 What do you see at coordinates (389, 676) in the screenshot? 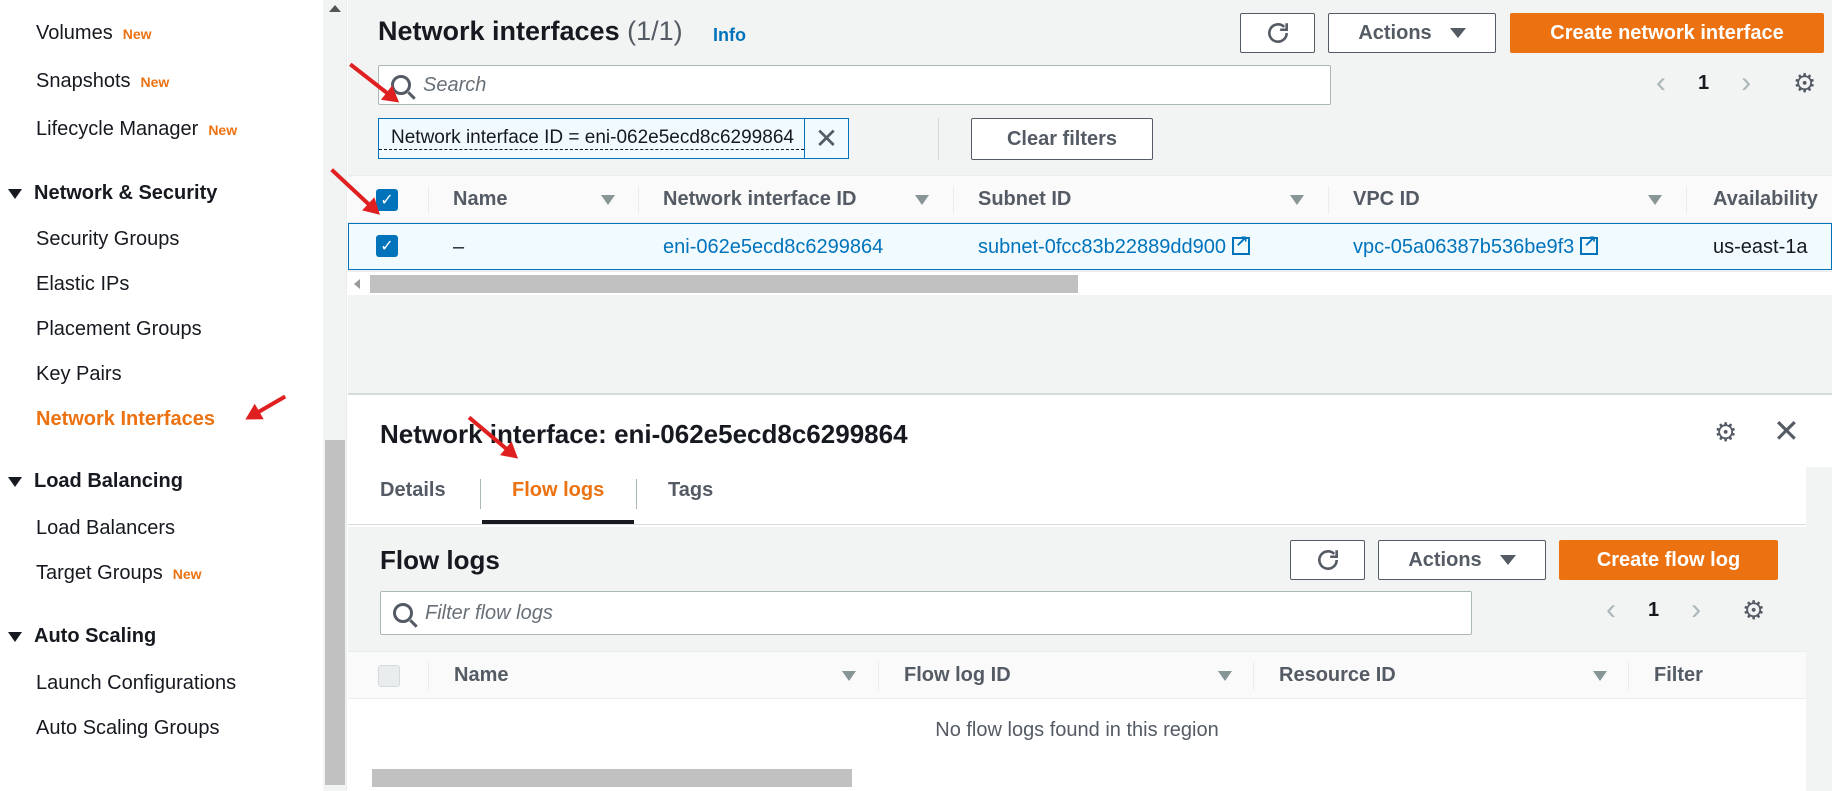
I see `select-all-checkbox` at bounding box center [389, 676].